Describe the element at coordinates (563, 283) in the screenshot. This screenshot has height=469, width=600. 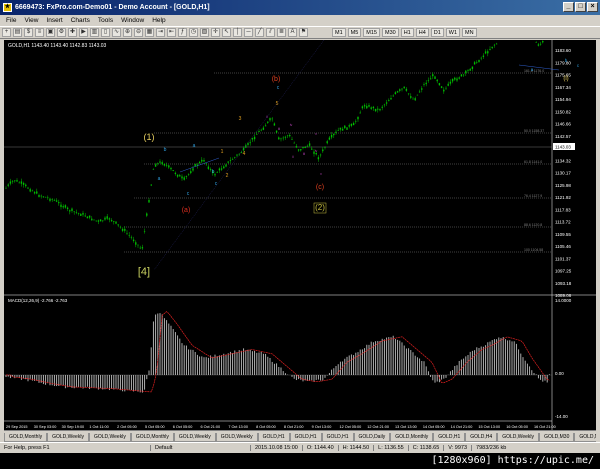
I see `price-tick: 1093.18` at that location.